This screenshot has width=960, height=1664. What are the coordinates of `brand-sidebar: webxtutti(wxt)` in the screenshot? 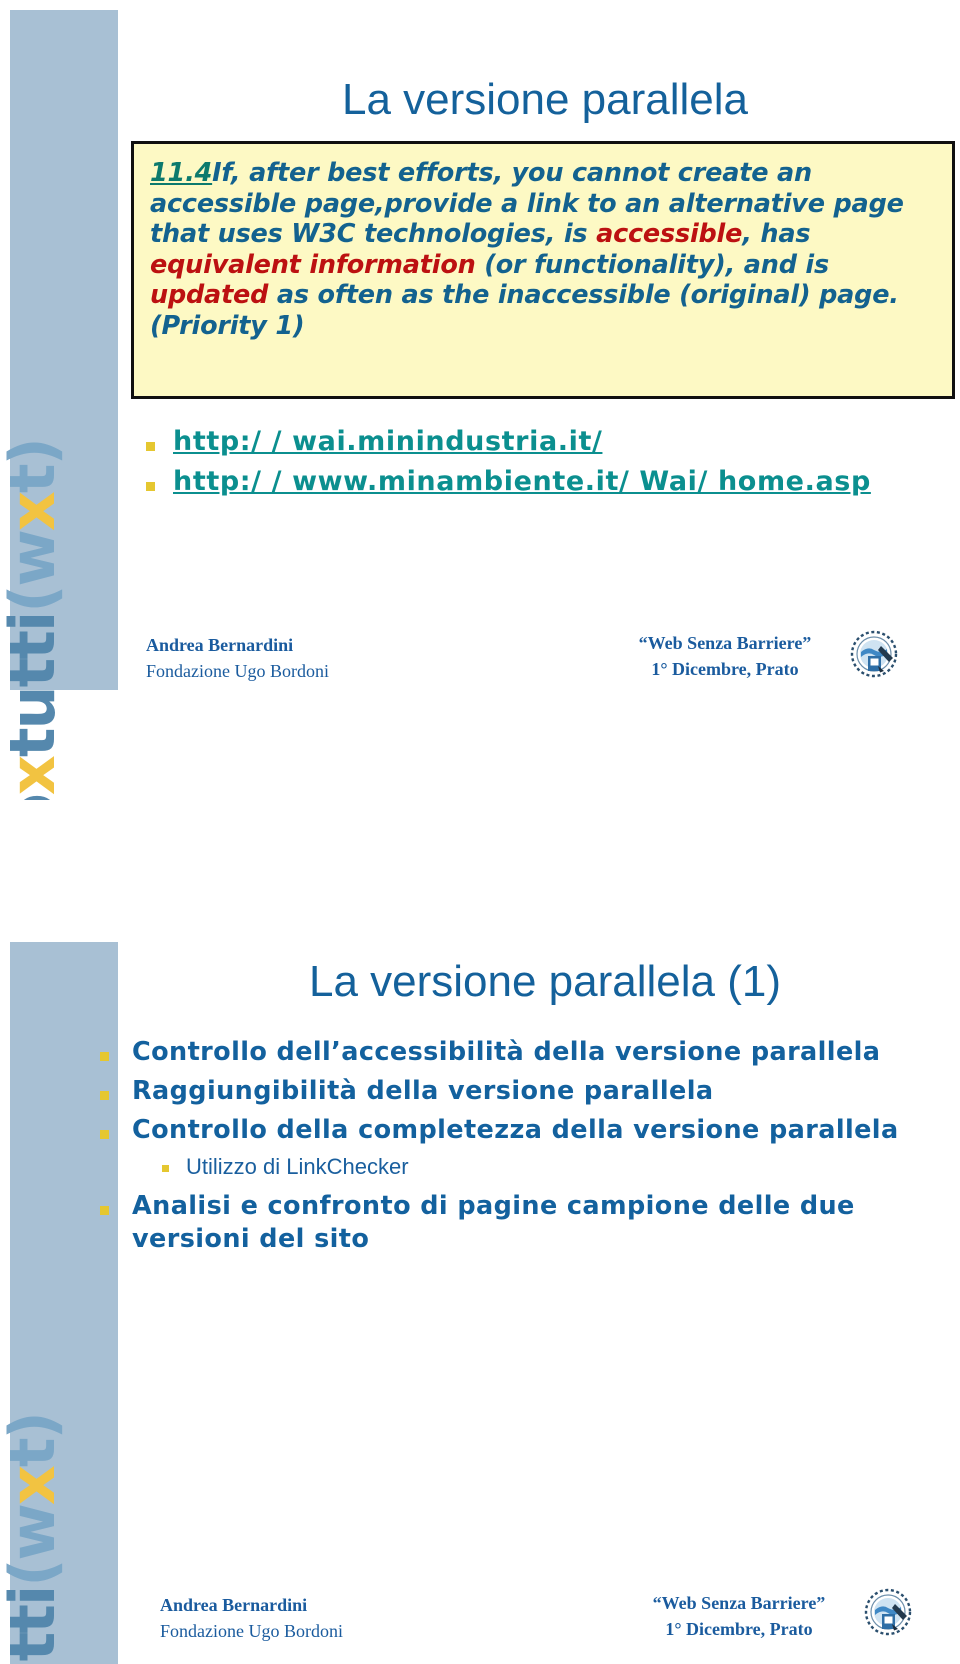 It's located at (59, 405).